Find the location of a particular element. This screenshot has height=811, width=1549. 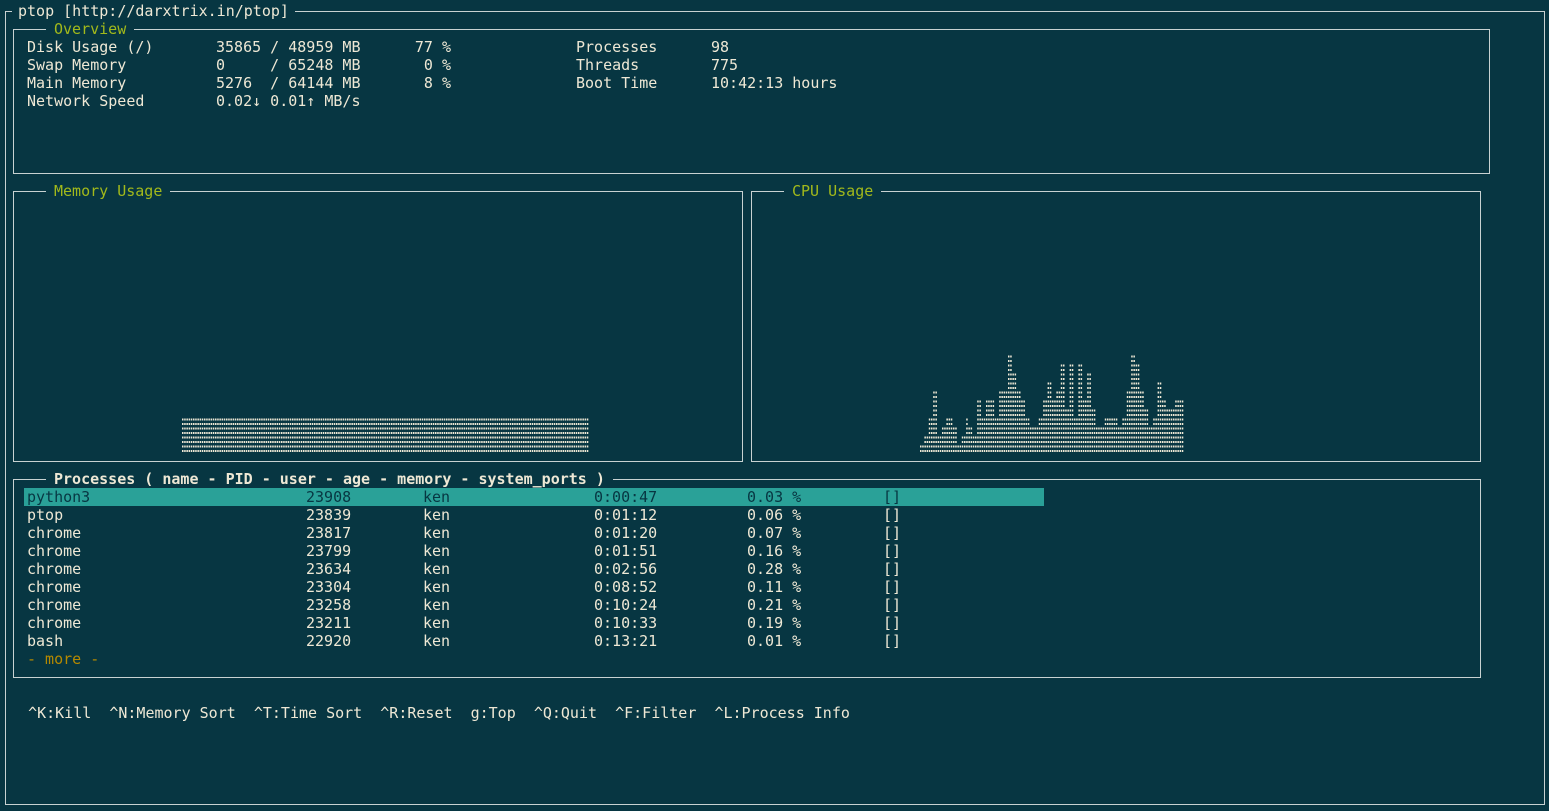

shortcut-kill: ^K:Kill is located at coordinates (59, 713).